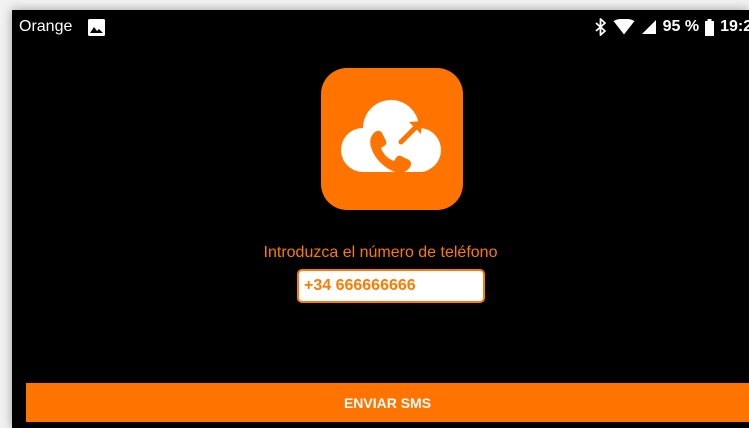 Image resolution: width=749 pixels, height=428 pixels. Describe the element at coordinates (96, 27) in the screenshot. I see `gallery-icon` at that location.